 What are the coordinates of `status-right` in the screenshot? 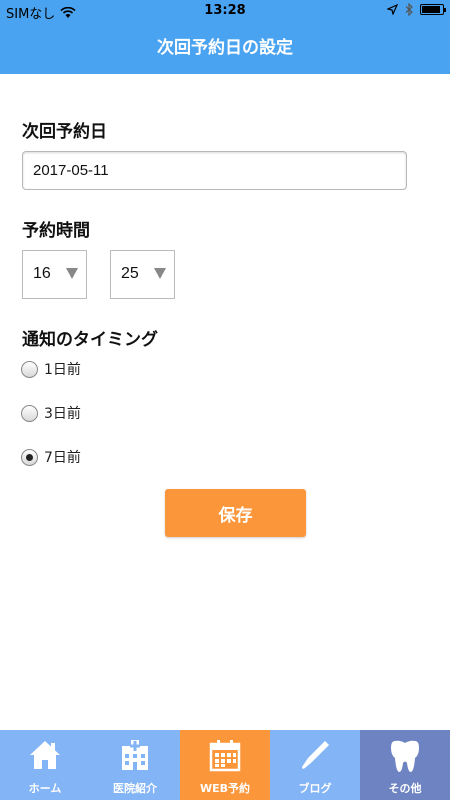 It's located at (416, 9).